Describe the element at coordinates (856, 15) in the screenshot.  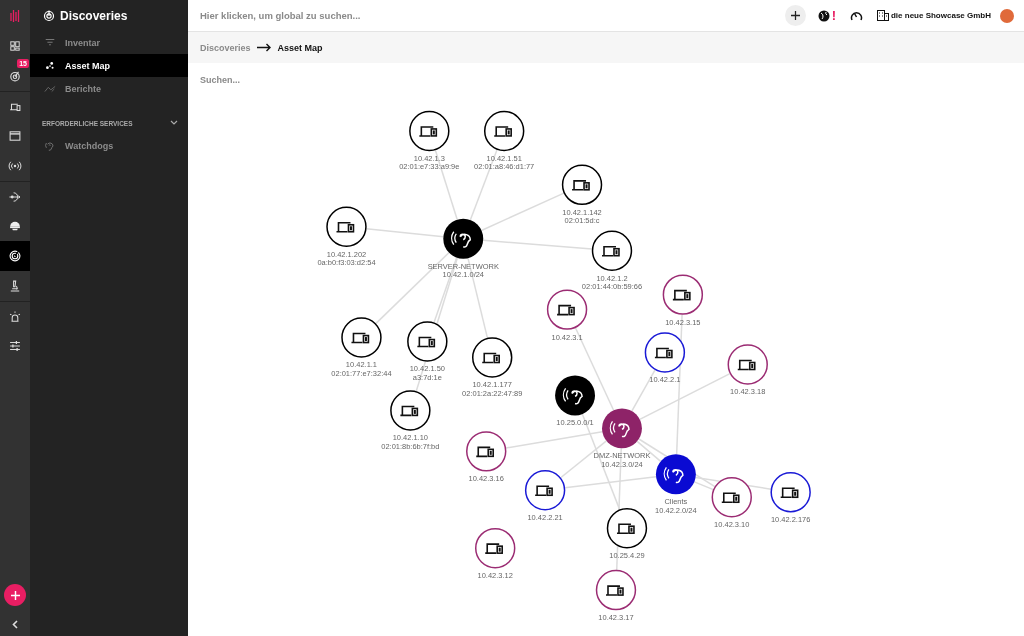
I see `gauge-icon` at that location.